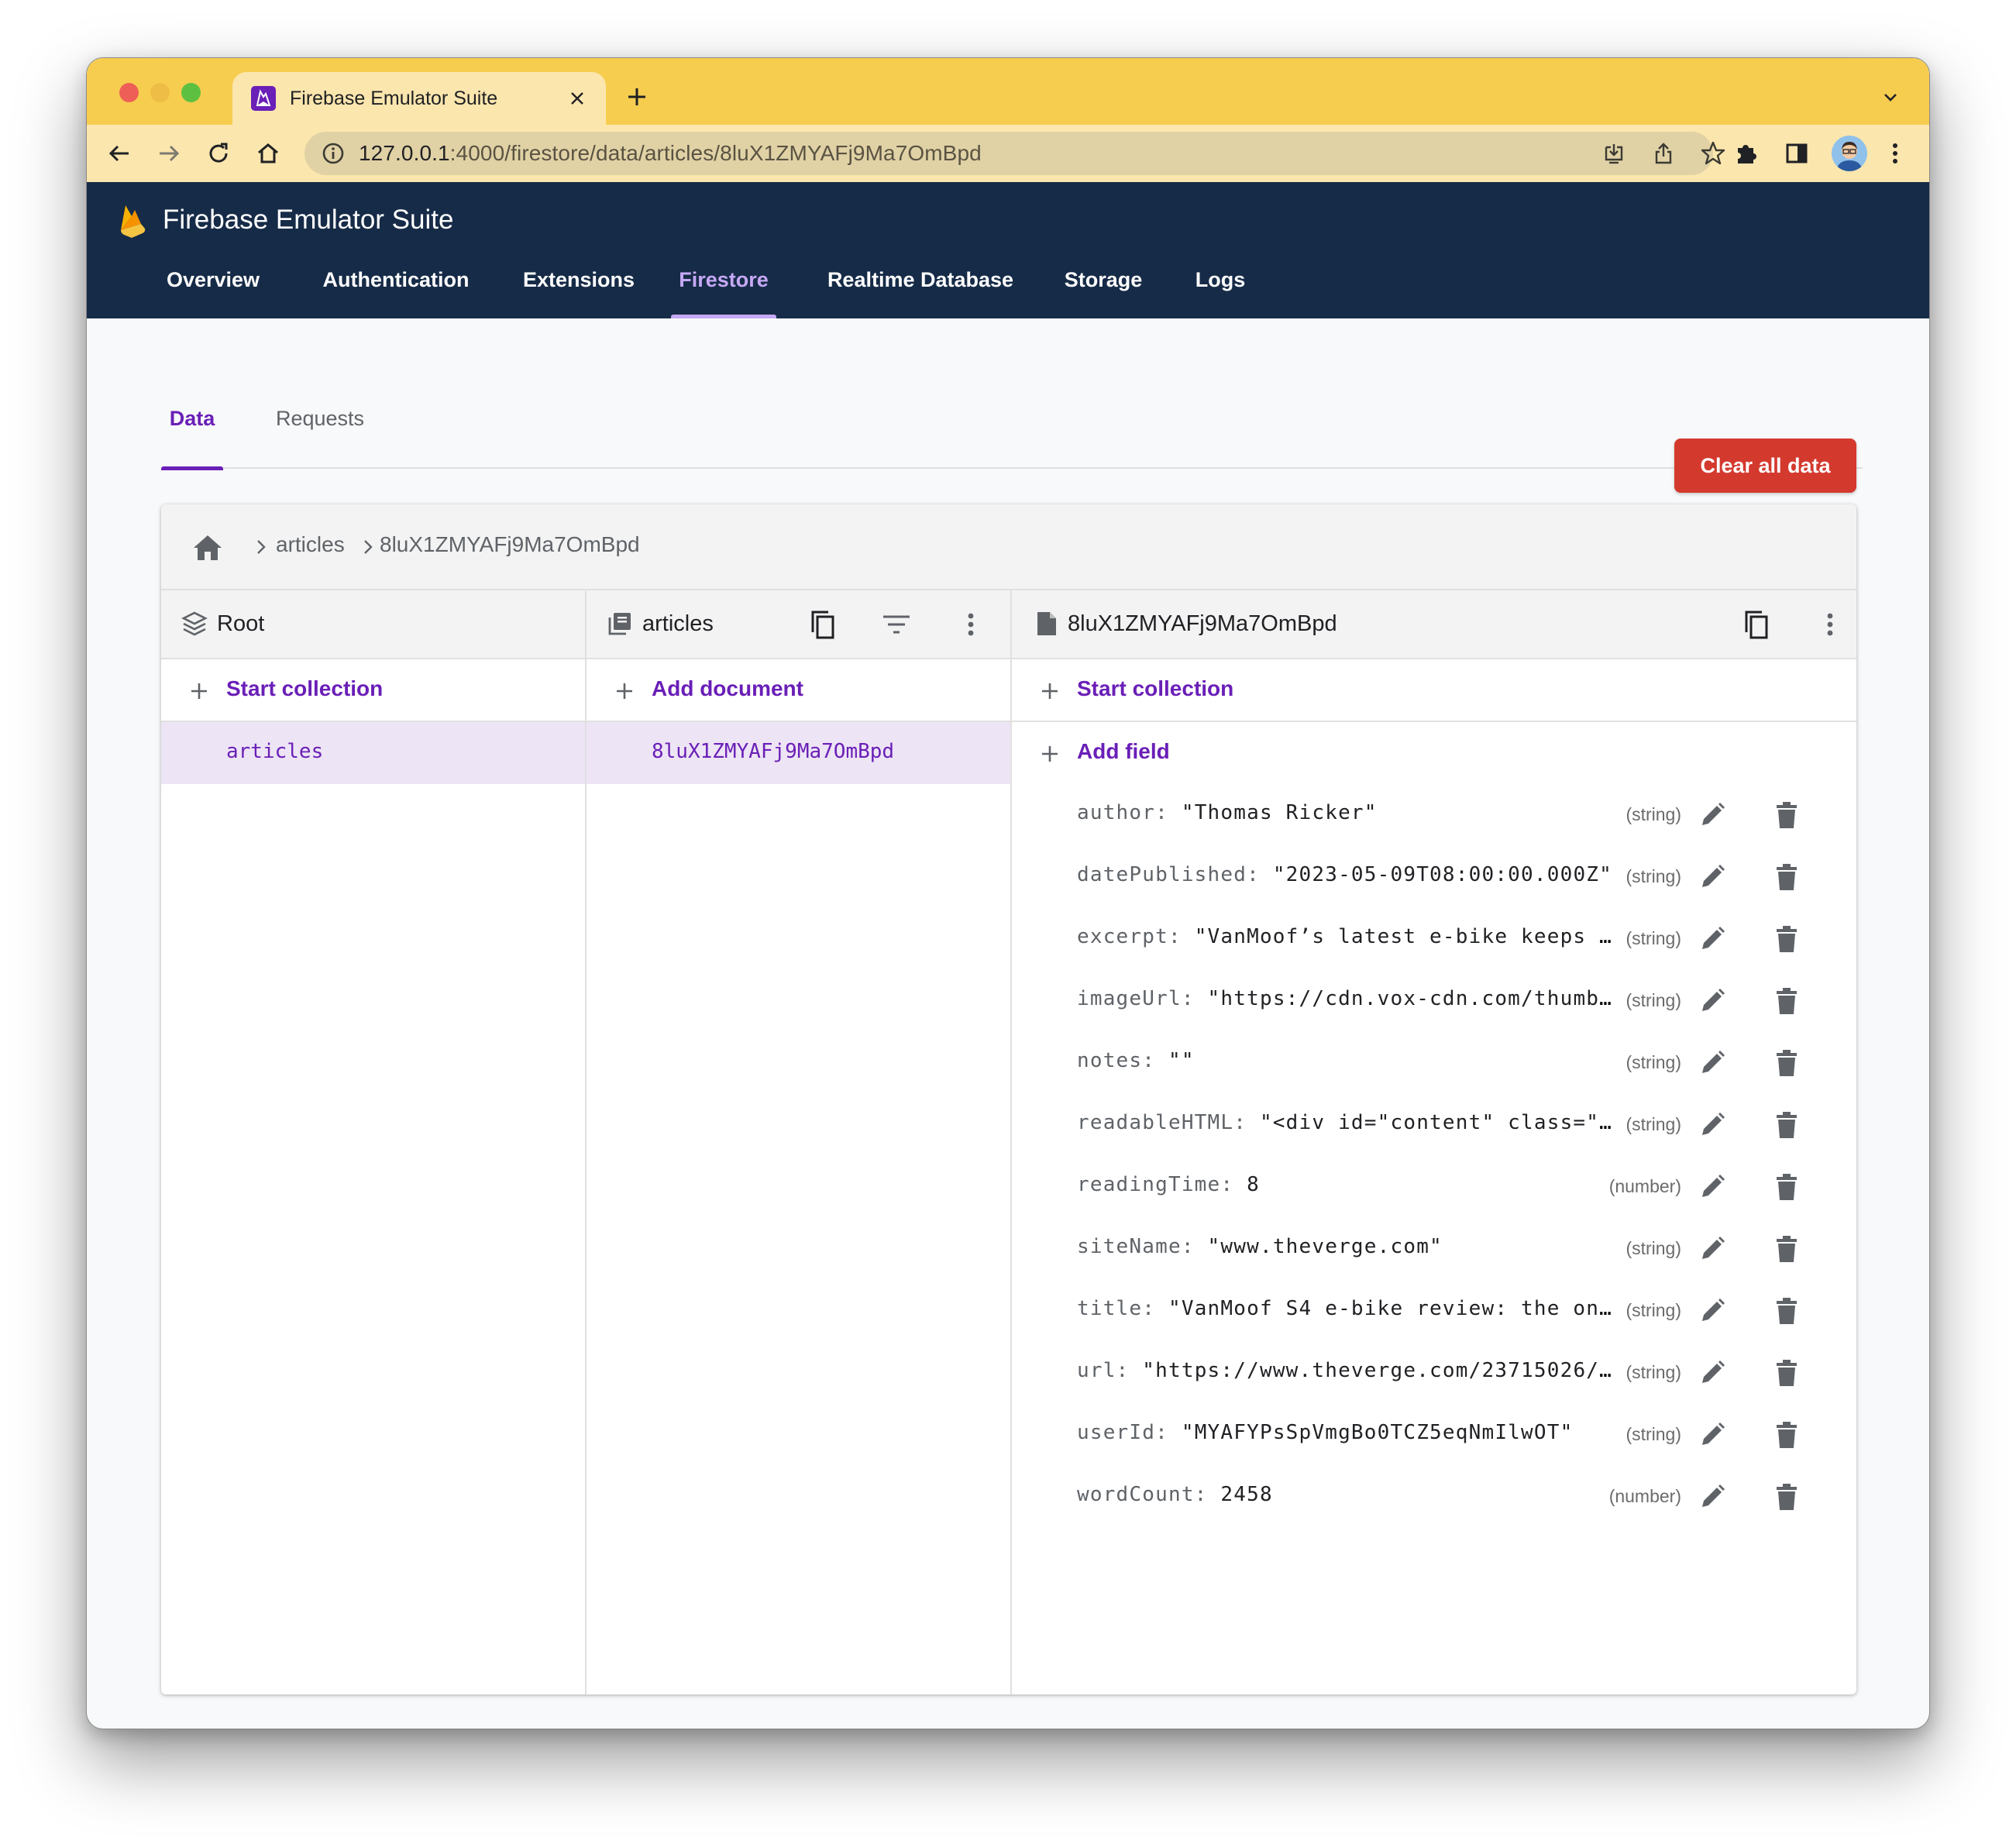  What do you see at coordinates (396, 289) in the screenshot?
I see `nav-tab-authentication: Authentication` at bounding box center [396, 289].